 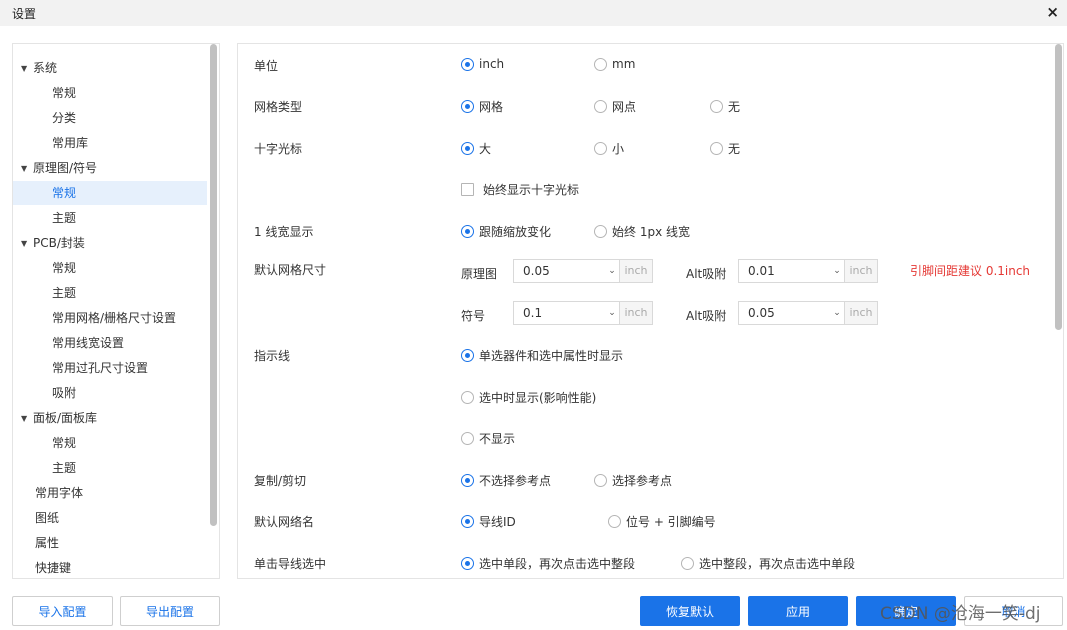 I want to click on indicator-on-select-radio: 选中时显示(影响性能), so click(x=528, y=397).